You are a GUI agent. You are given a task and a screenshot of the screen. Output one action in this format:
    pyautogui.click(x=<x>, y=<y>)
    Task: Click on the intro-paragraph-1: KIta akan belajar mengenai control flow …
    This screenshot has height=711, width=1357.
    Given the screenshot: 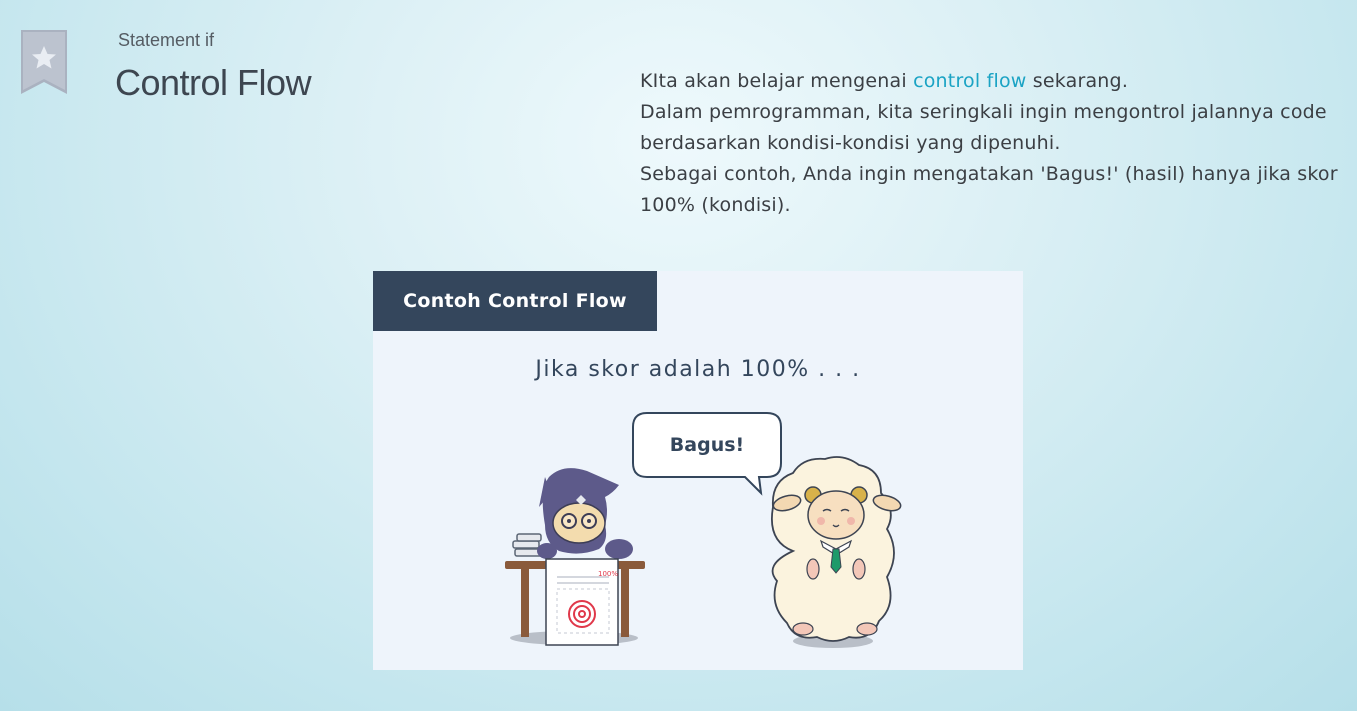 What is the action you would take?
    pyautogui.click(x=990, y=81)
    